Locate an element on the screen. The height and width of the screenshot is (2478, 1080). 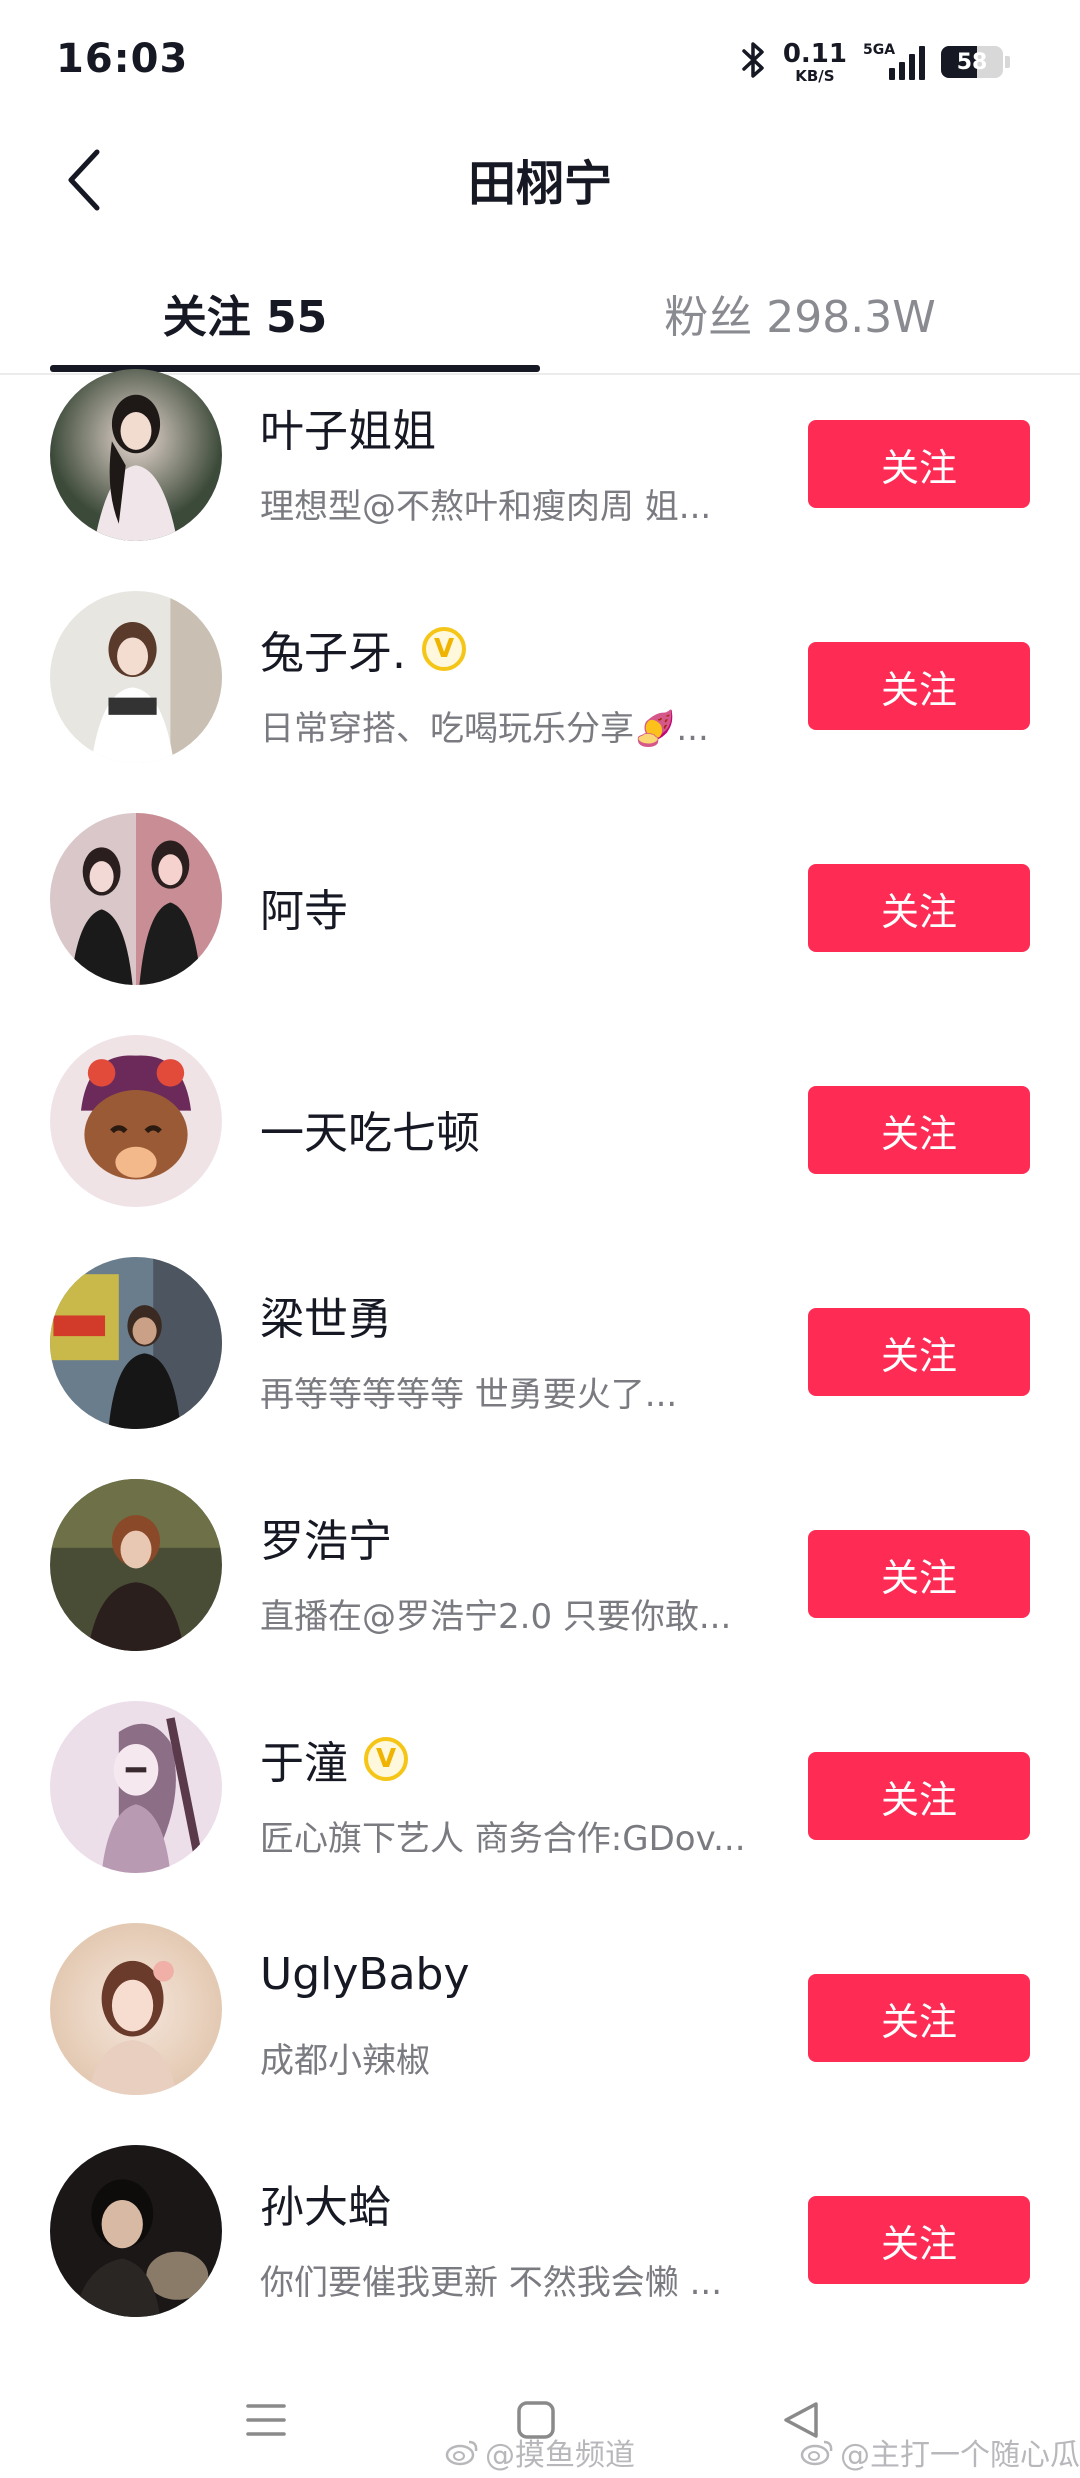
list-item: 梁世勇 再等等等等等 世勇要火了... 关注 is located at coordinates (540, 1371).